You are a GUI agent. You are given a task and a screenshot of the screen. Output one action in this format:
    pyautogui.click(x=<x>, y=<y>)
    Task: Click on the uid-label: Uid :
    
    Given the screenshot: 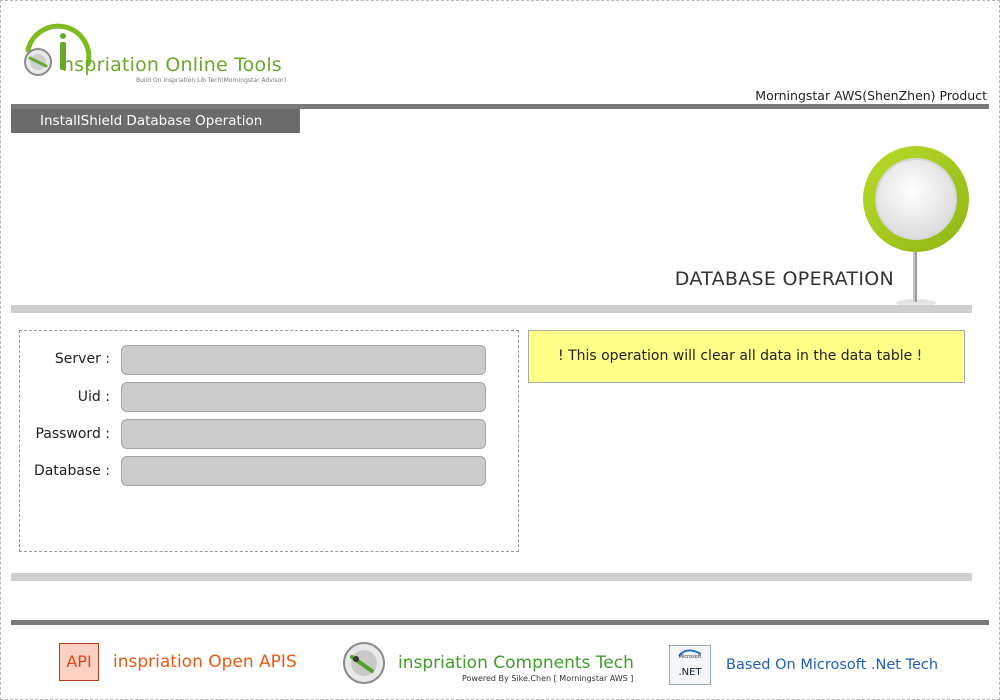 What is the action you would take?
    pyautogui.click(x=93, y=397)
    